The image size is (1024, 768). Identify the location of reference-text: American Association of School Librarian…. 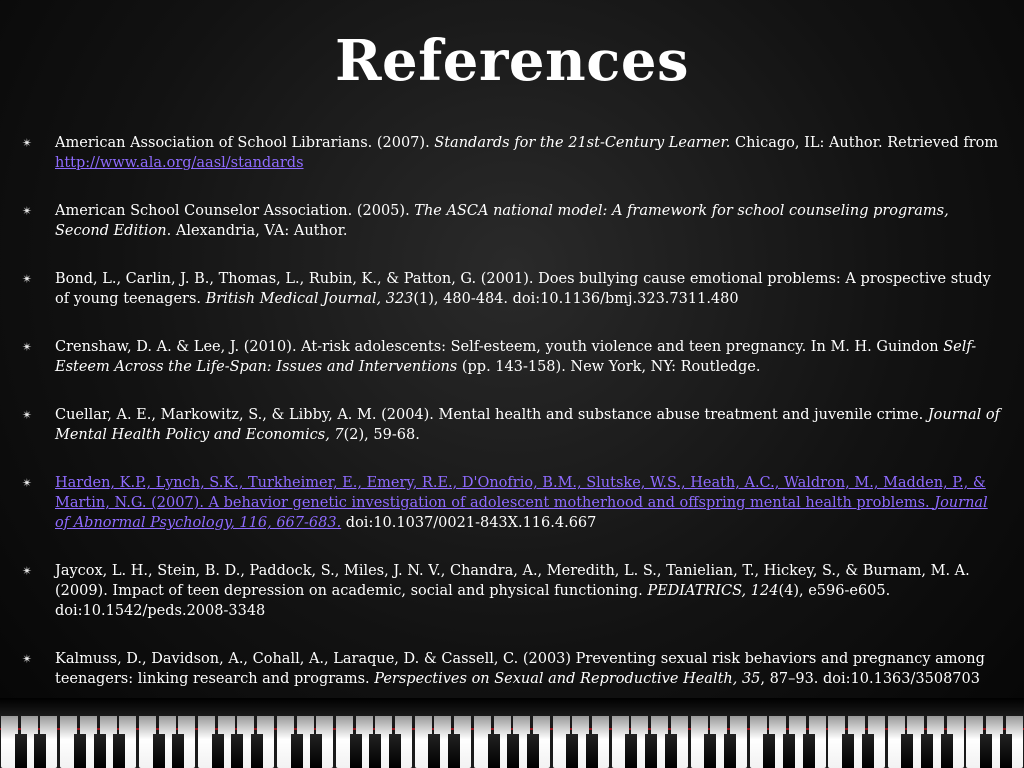
(245, 143).